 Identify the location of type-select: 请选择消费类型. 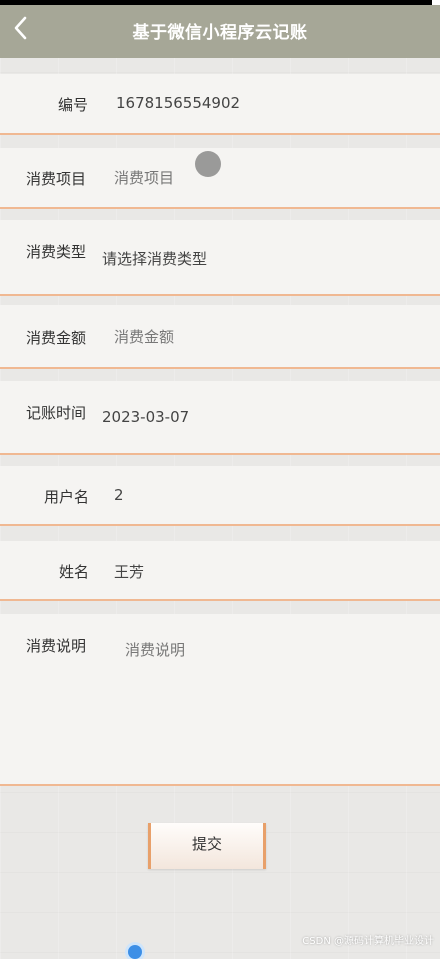
(154, 258).